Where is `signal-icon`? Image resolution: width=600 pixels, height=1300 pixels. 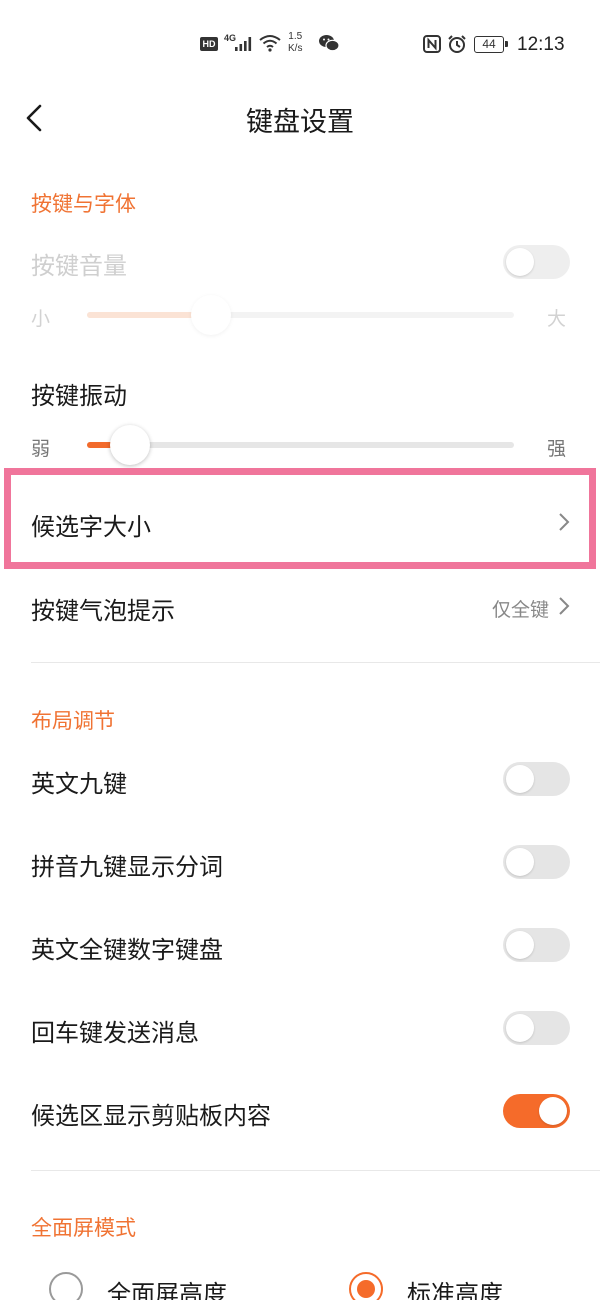
signal-icon is located at coordinates (244, 45).